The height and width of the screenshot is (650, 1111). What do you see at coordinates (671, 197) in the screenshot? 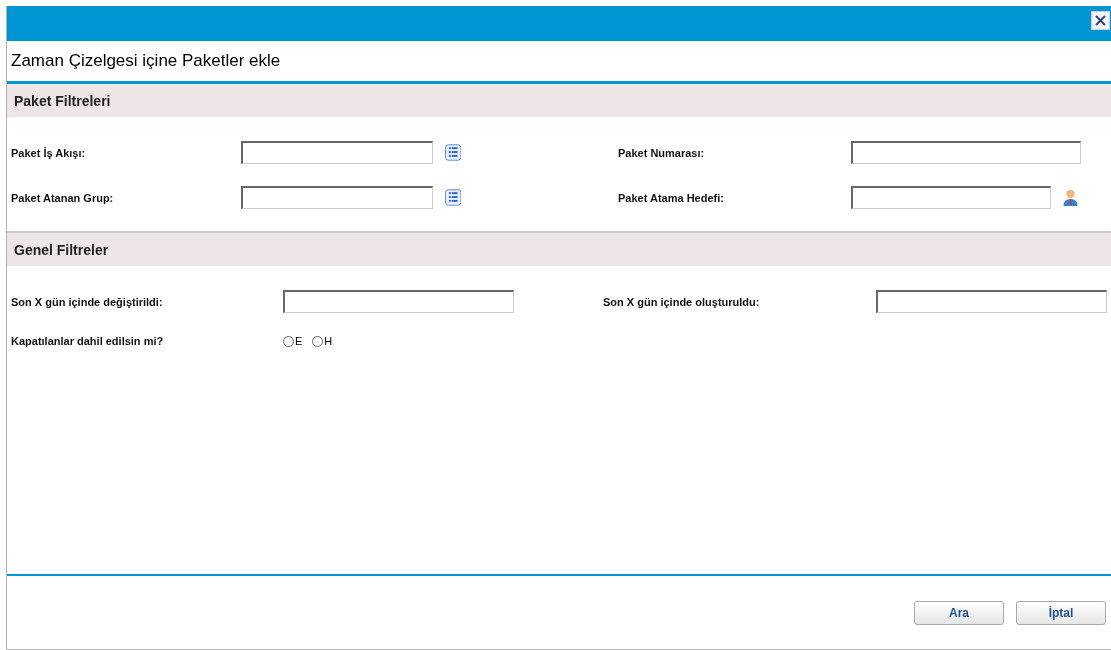
I see `field-label: Paket Atama Hedefi:` at bounding box center [671, 197].